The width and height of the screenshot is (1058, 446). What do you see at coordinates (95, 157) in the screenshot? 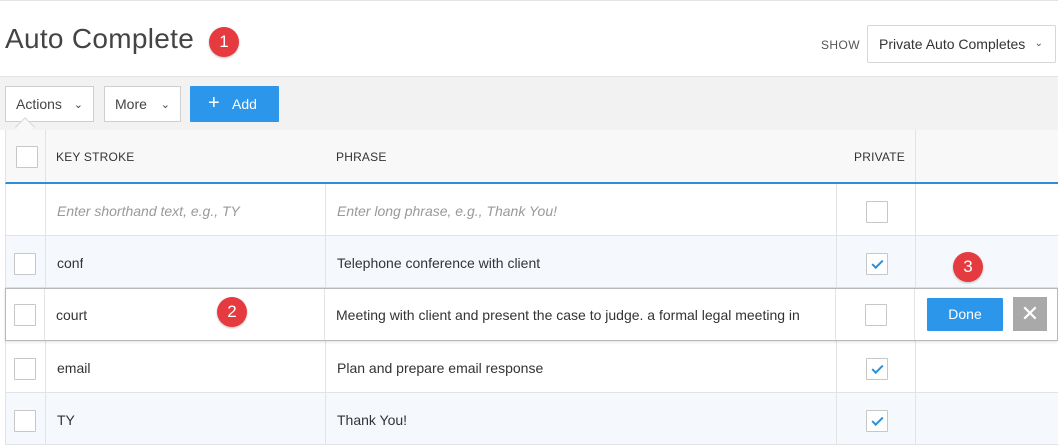
I see `column-header-keystroke: KEY STROKE` at bounding box center [95, 157].